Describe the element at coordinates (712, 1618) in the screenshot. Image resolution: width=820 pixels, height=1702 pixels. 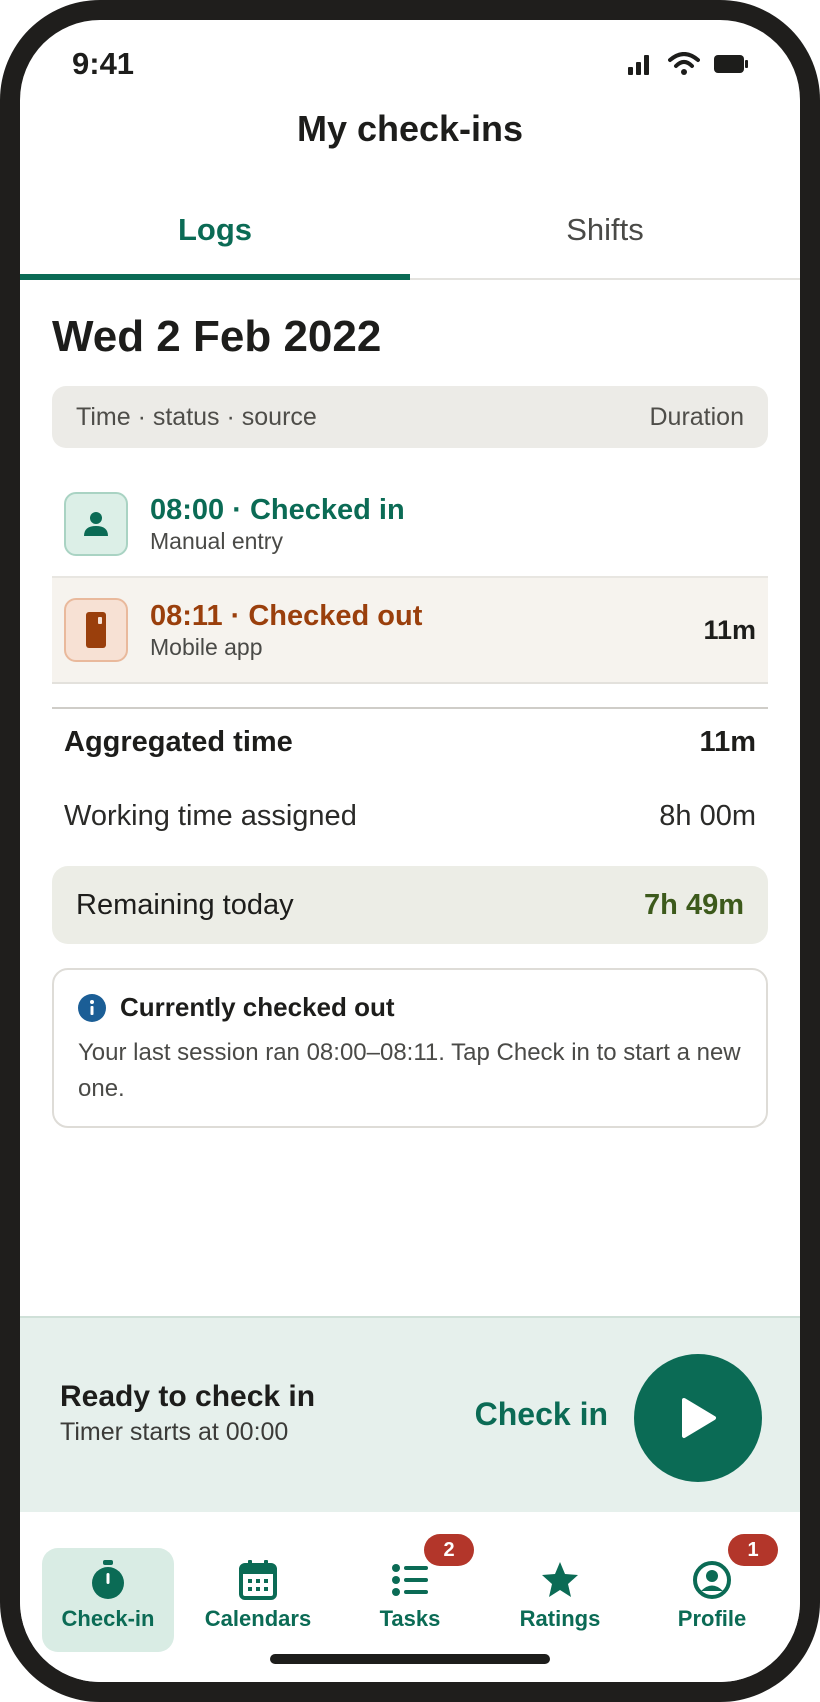
I see `nav-label: Profile` at that location.